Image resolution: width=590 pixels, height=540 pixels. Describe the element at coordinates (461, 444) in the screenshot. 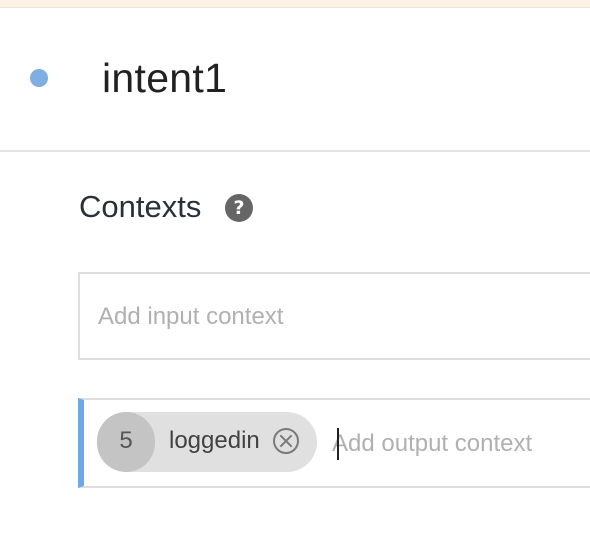

I see `output-context-input` at that location.